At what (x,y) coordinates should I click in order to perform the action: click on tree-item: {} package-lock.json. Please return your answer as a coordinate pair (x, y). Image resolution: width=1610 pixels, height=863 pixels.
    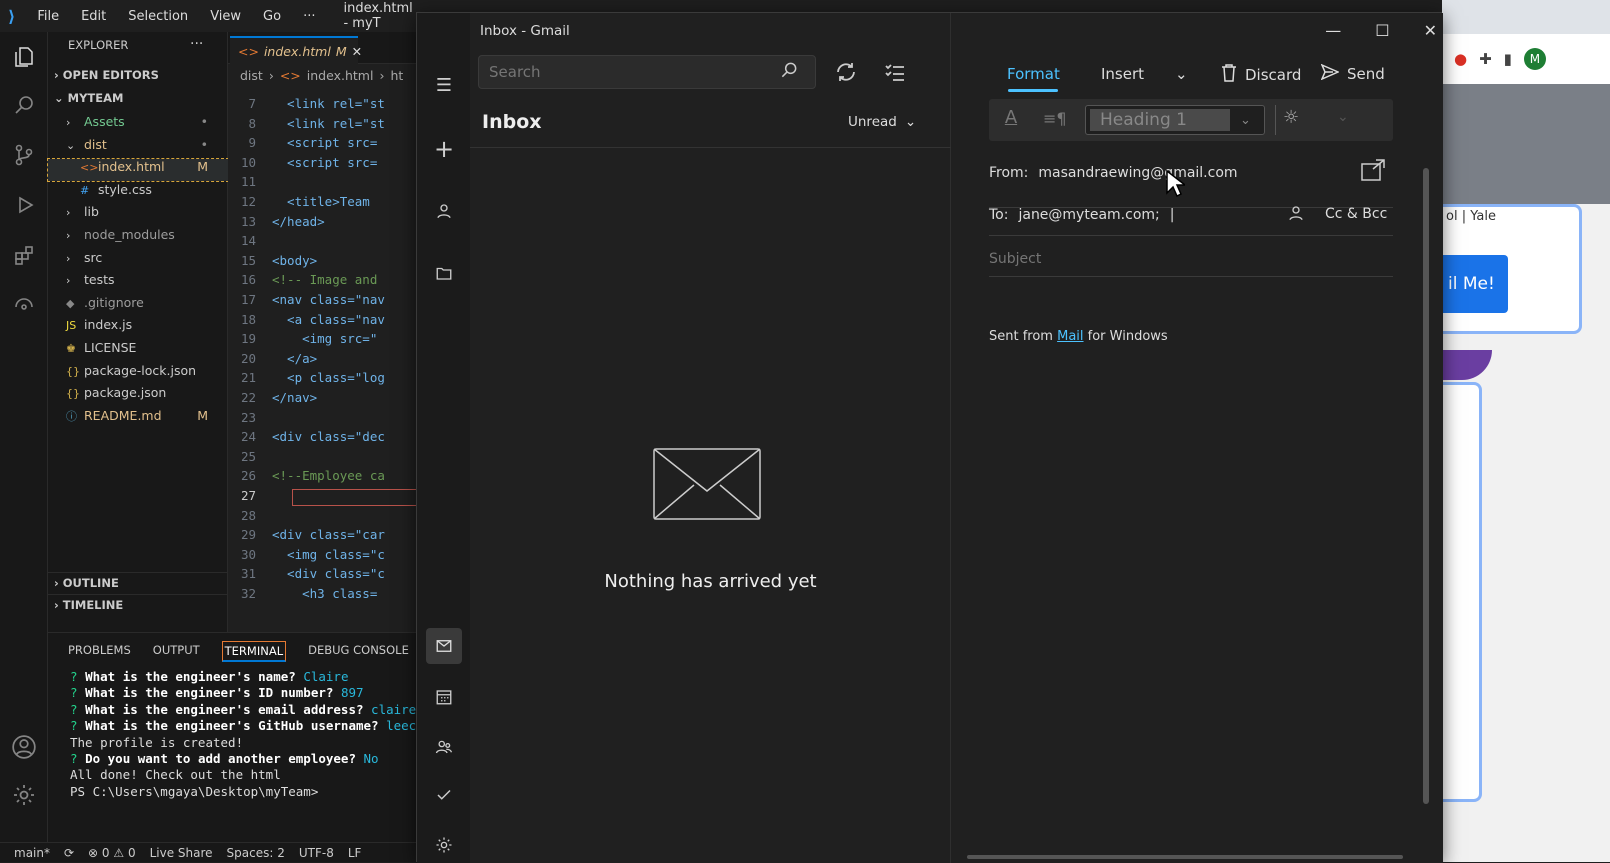
    Looking at the image, I should click on (138, 374).